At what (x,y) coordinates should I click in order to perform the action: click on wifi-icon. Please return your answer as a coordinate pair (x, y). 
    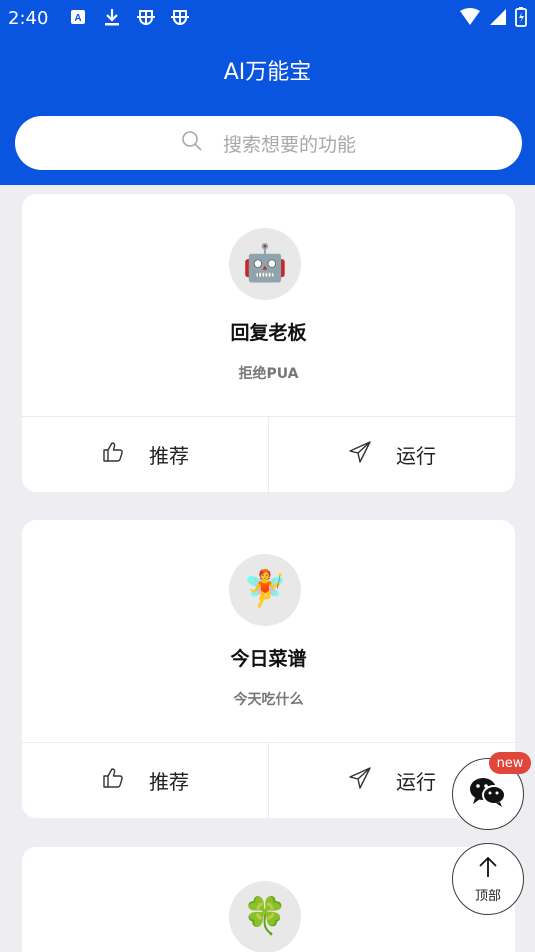
    Looking at the image, I should click on (470, 19).